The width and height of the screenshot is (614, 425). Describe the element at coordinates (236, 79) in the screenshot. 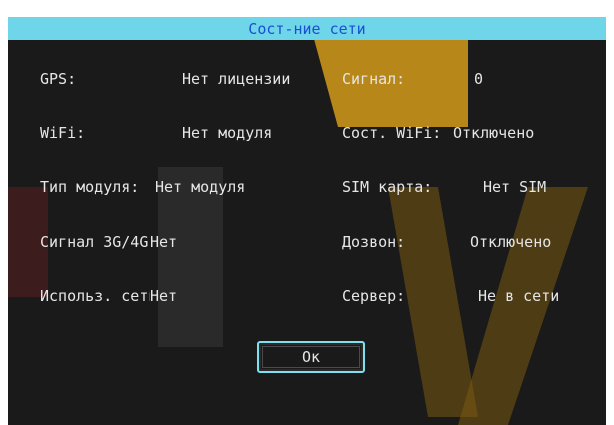

I see `gps-value: Нет лицензии` at that location.